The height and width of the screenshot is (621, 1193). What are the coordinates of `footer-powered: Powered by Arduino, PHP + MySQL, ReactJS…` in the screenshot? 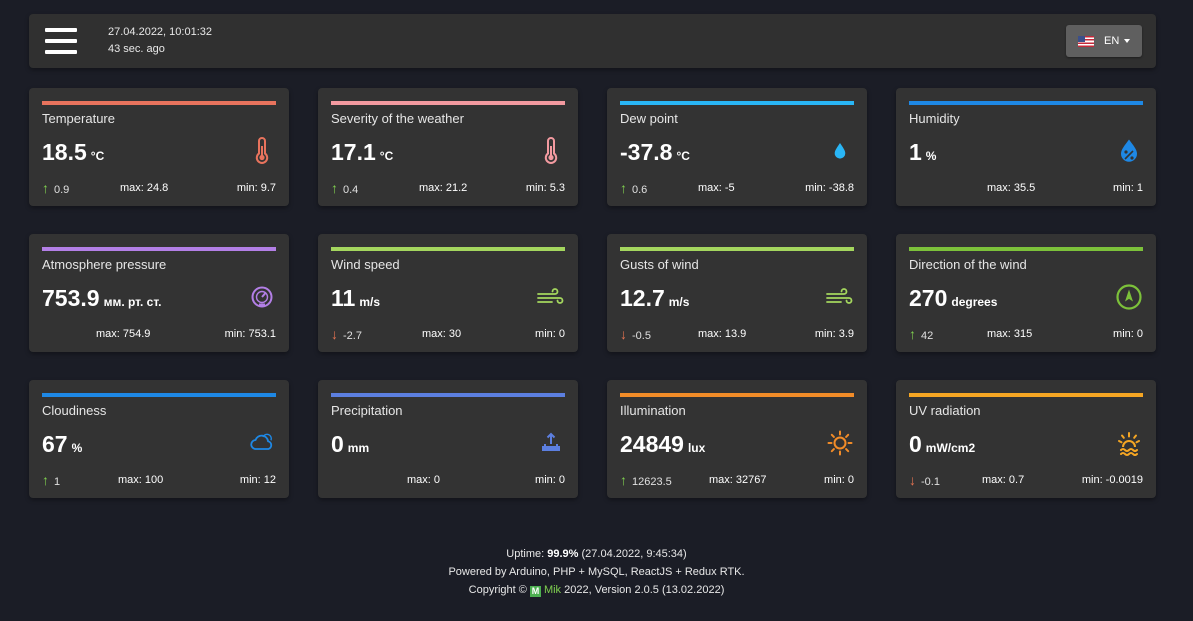 It's located at (596, 572).